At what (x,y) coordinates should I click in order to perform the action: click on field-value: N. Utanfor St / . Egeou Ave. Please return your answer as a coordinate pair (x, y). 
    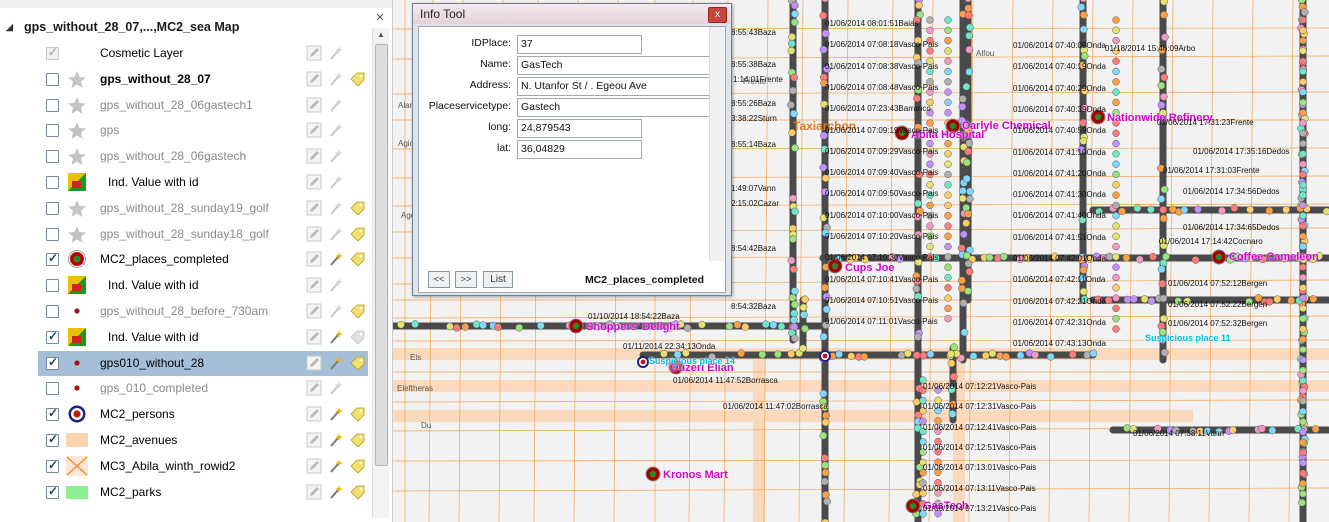
    Looking at the image, I should click on (613, 86).